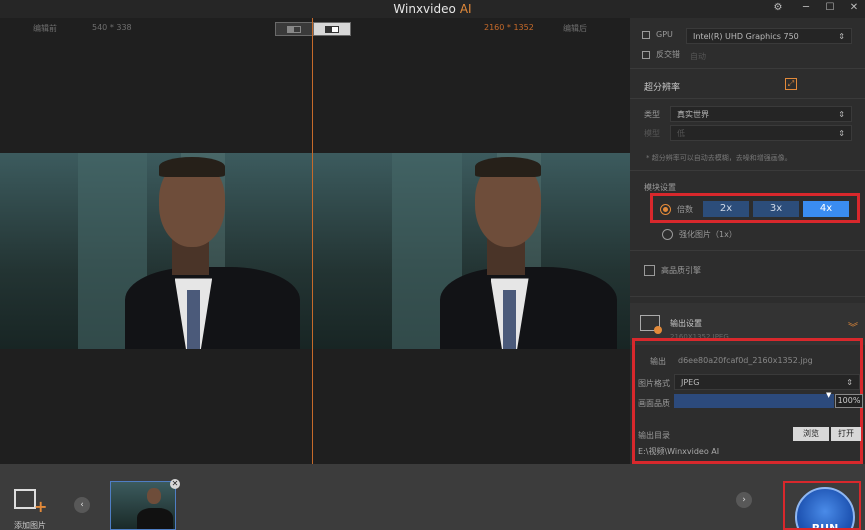 This screenshot has width=865, height=530. I want to click on scale-radio, so click(665, 209).